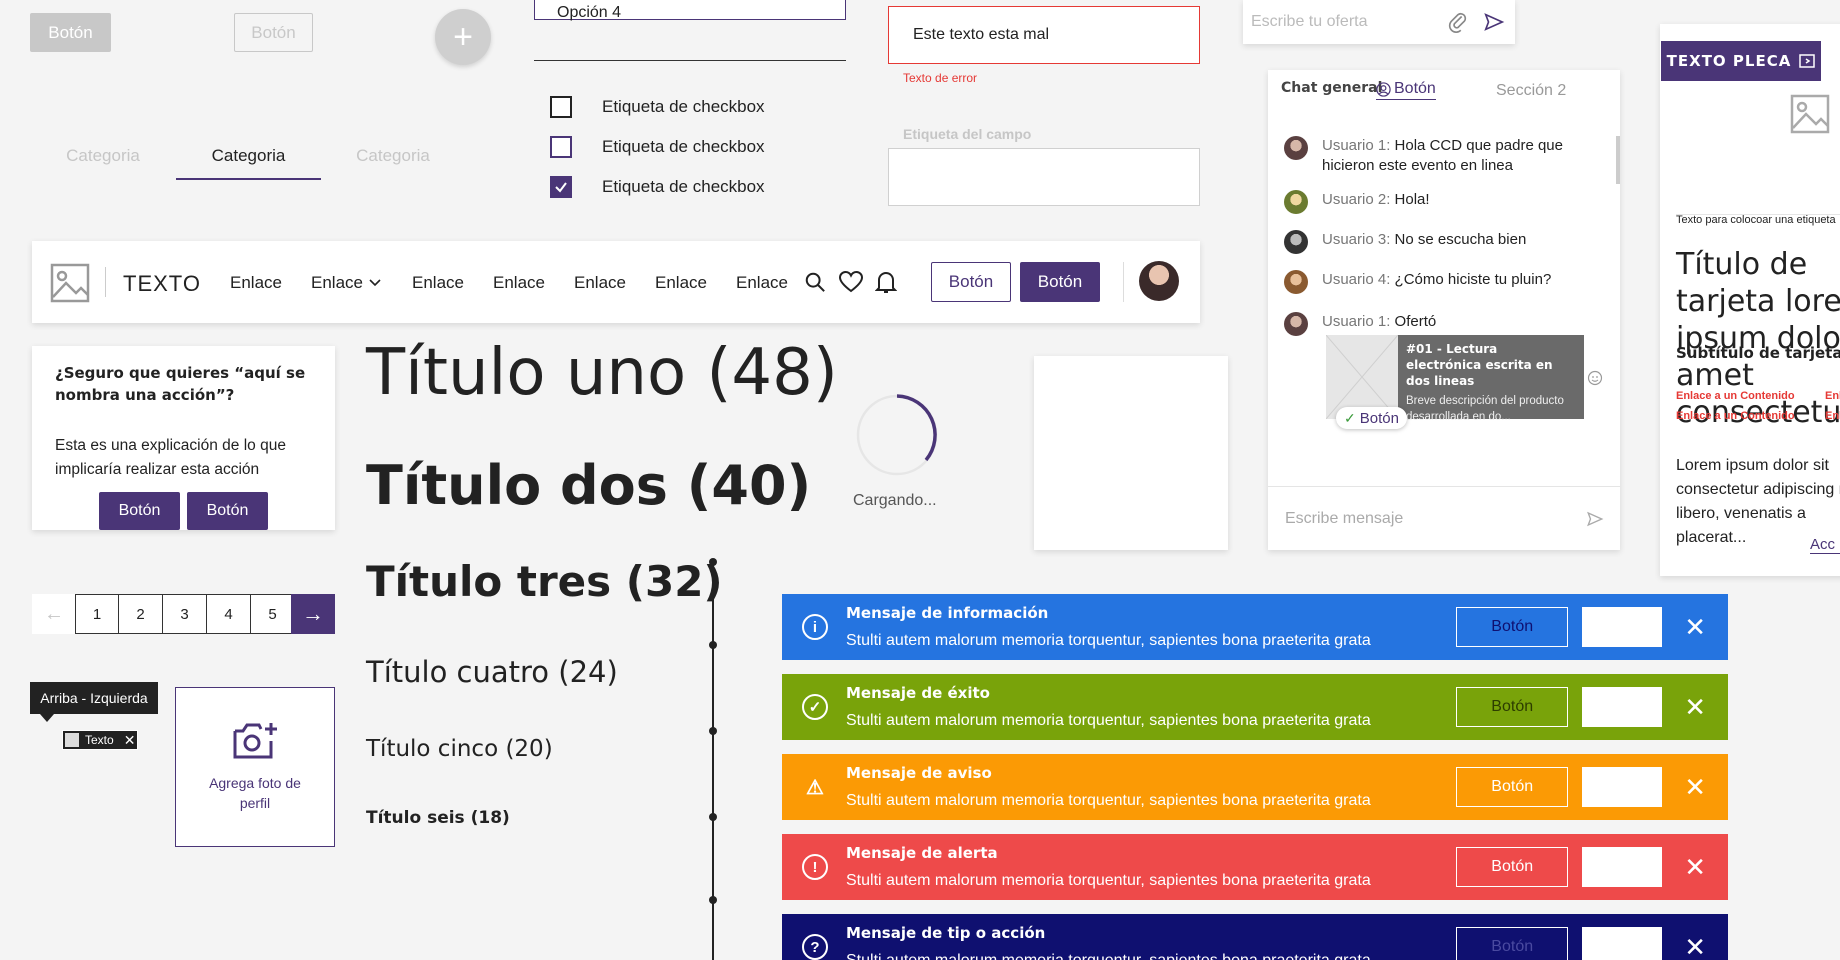 This screenshot has width=1840, height=960. Describe the element at coordinates (851, 282) in the screenshot. I see `heart-icon` at that location.